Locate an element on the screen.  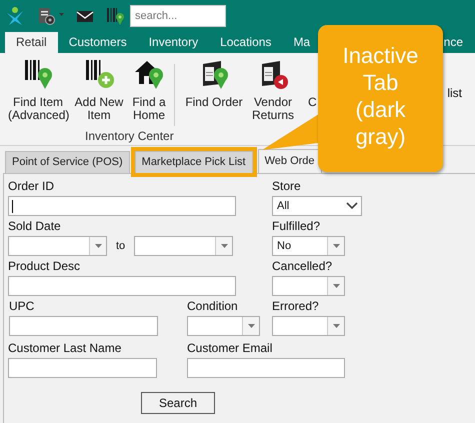
mail-icon is located at coordinates (85, 15).